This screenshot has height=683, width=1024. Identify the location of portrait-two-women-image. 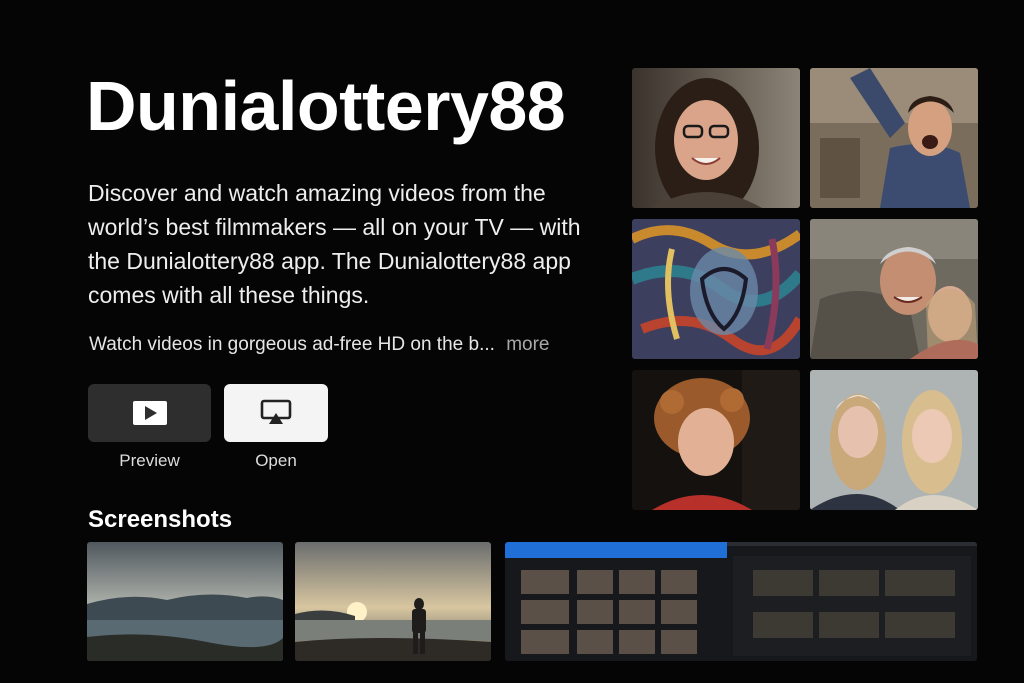
(894, 440).